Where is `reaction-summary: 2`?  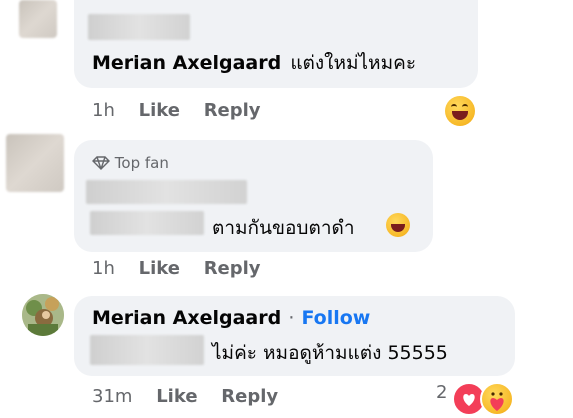 reaction-summary: 2 is located at coordinates (441, 392).